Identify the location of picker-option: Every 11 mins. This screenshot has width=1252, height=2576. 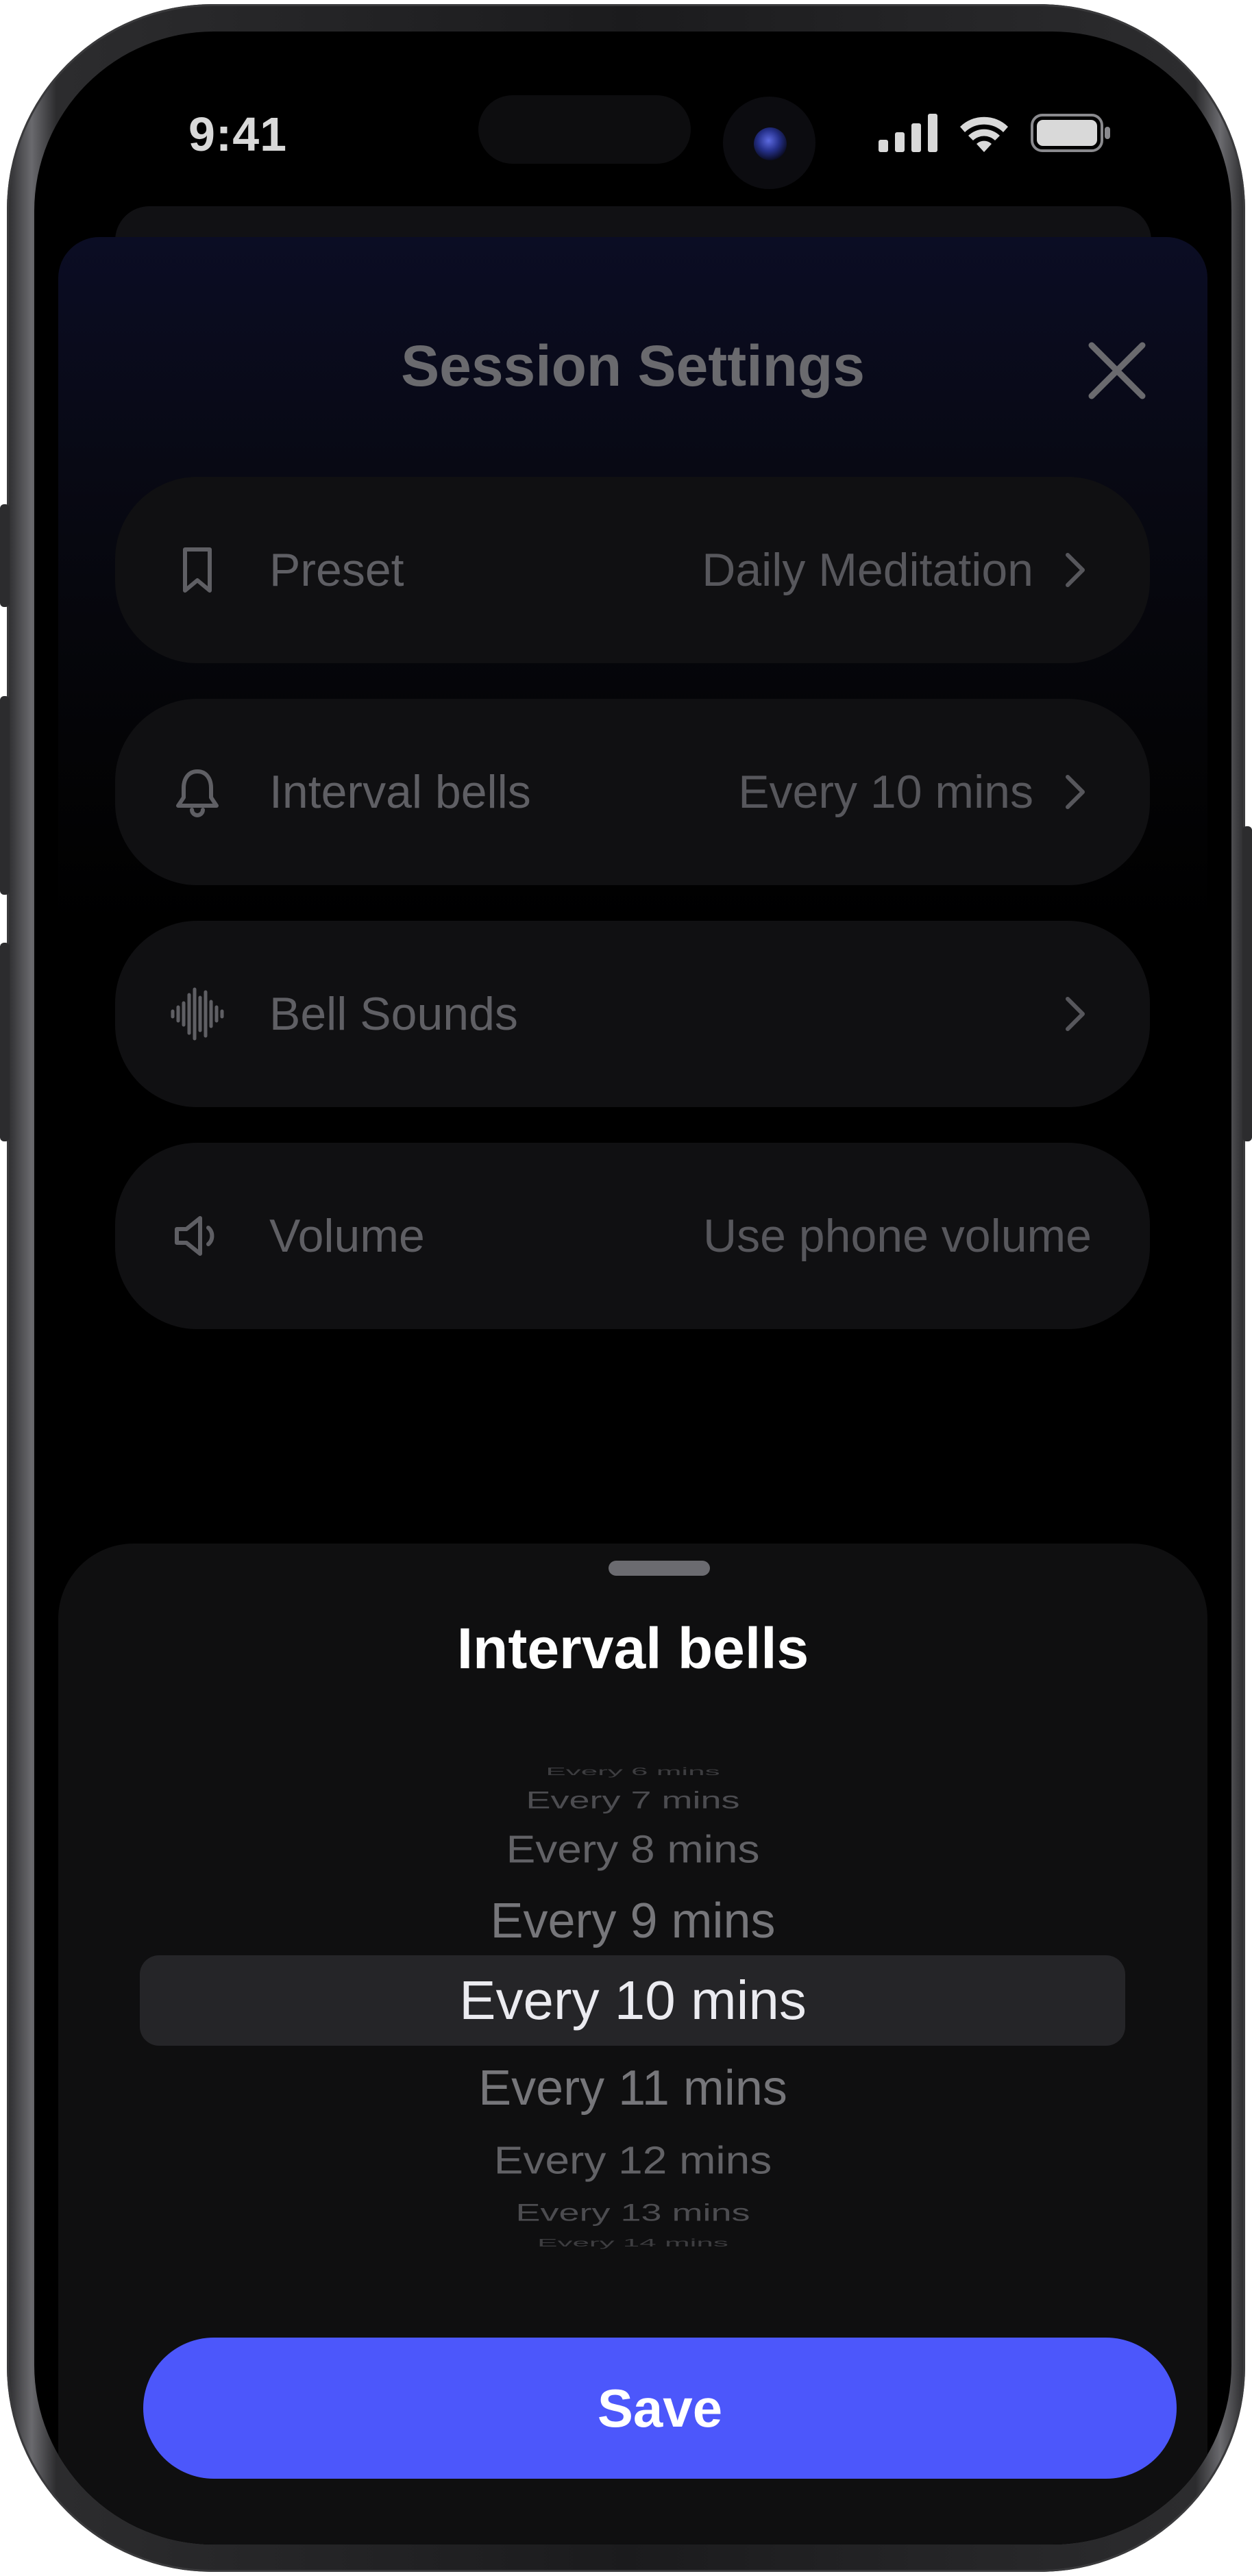
(632, 2088).